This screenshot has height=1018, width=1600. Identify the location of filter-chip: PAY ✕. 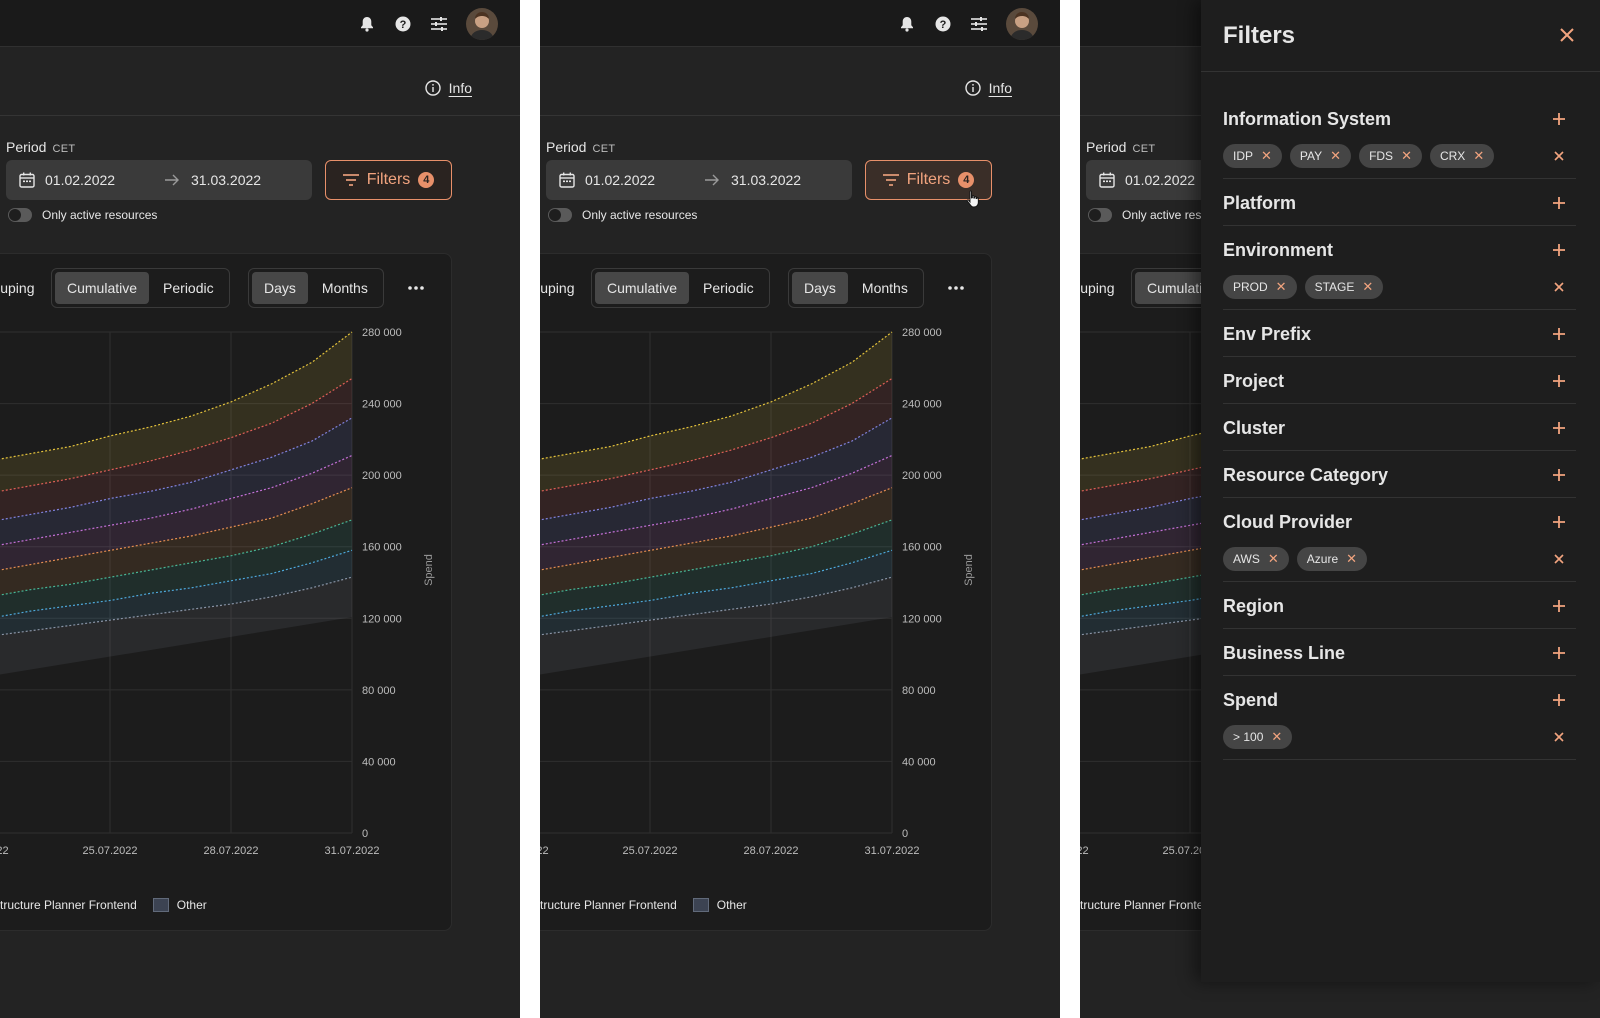
(1320, 156).